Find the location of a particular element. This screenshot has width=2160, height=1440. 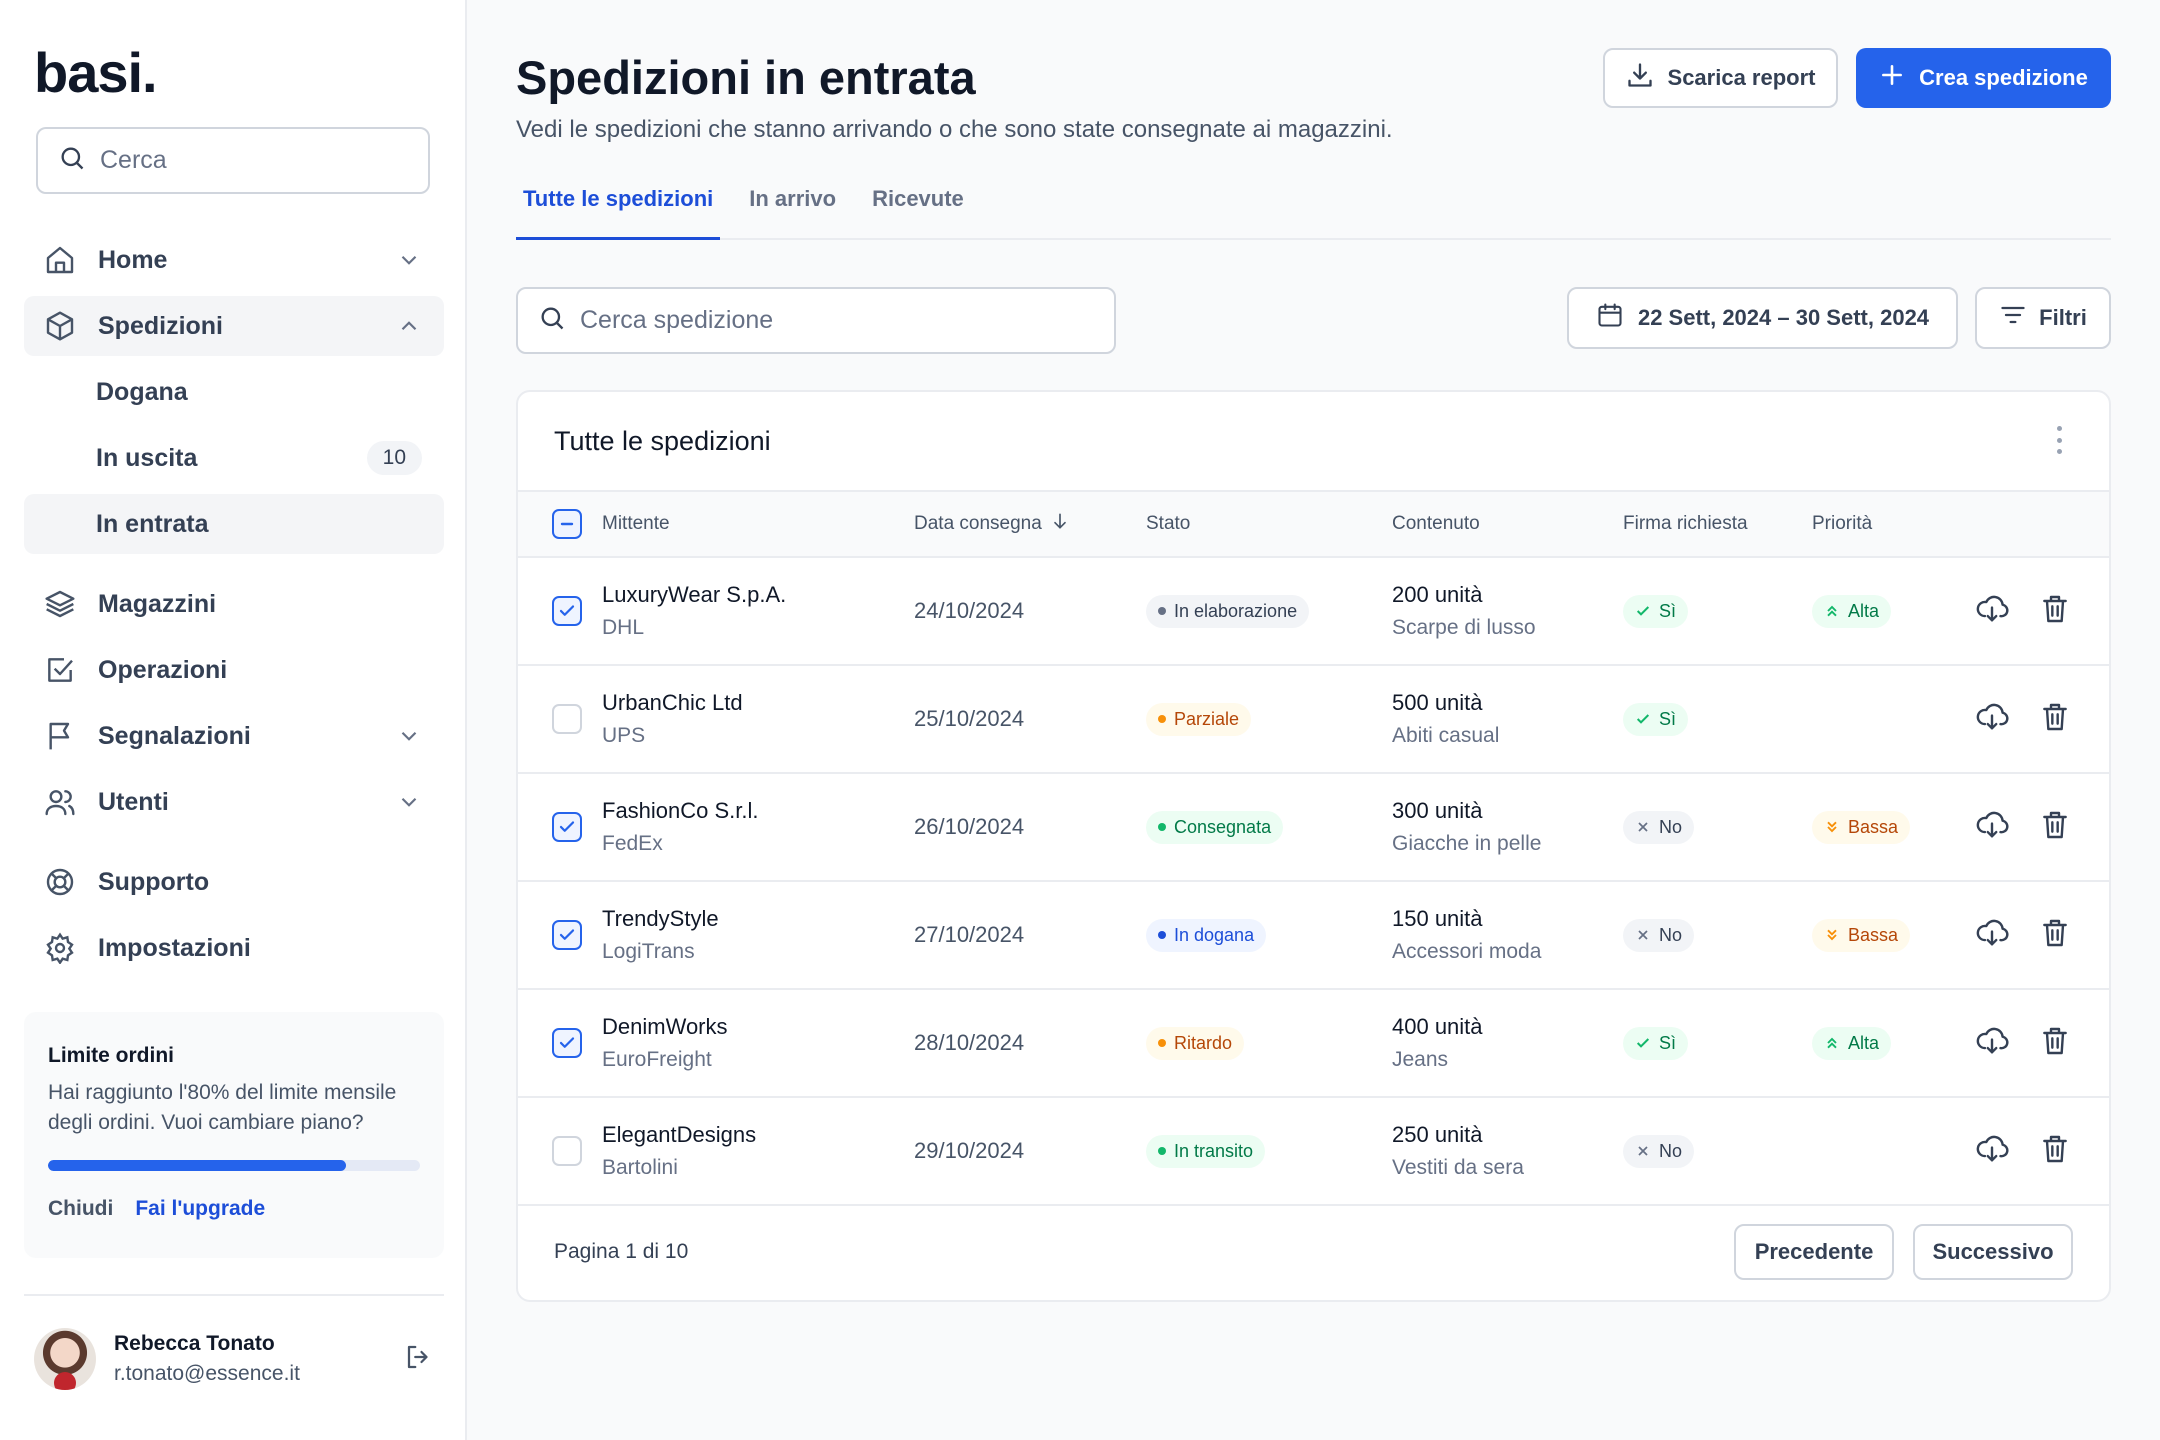

sender-name: UrbanChic Ltd is located at coordinates (672, 702).